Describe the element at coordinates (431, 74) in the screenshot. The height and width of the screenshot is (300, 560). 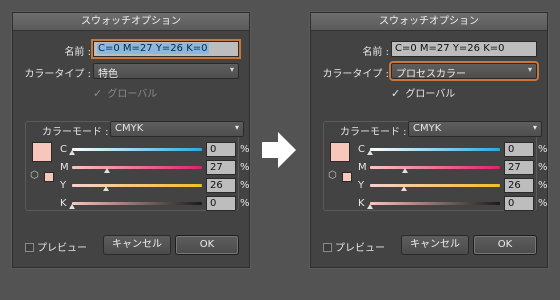
I see `color-type-value: プロセスカラー` at that location.